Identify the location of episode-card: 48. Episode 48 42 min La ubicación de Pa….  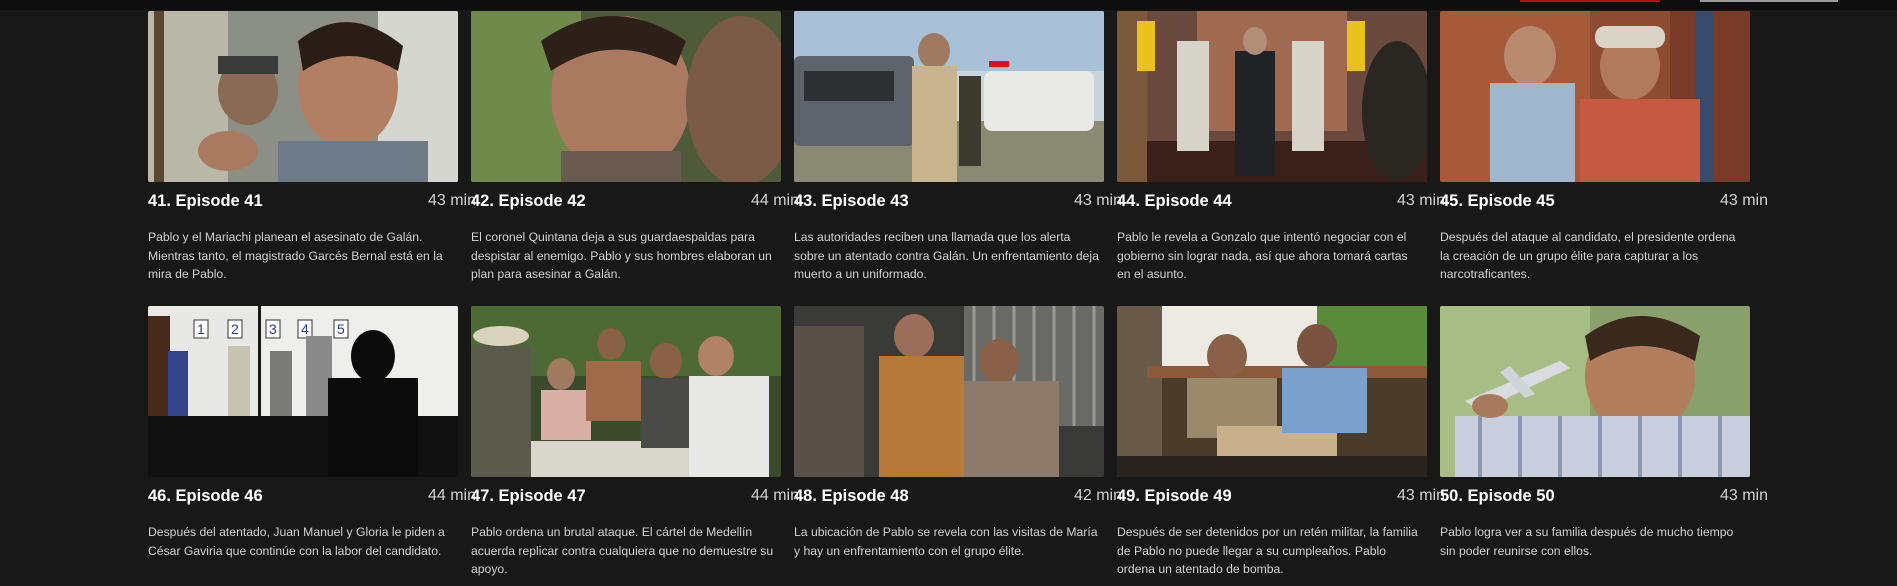
(958, 446).